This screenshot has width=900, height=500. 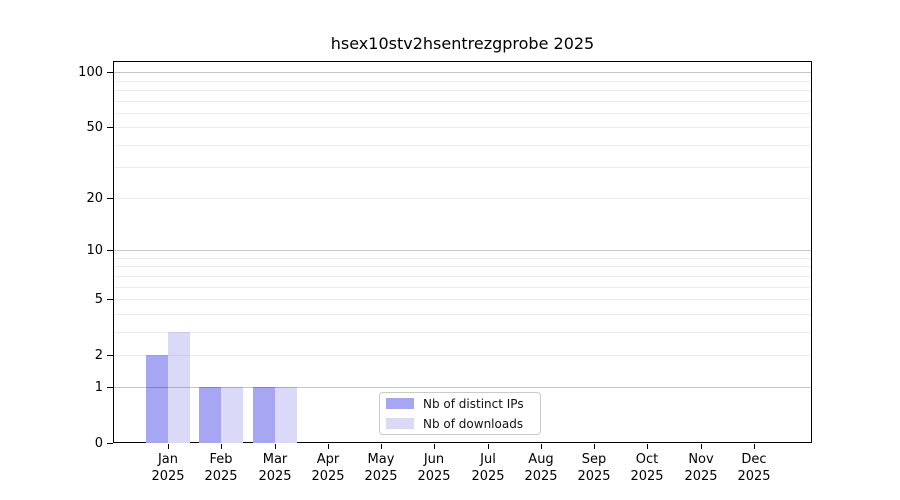 I want to click on x-tick-mark-may, so click(x=381, y=446).